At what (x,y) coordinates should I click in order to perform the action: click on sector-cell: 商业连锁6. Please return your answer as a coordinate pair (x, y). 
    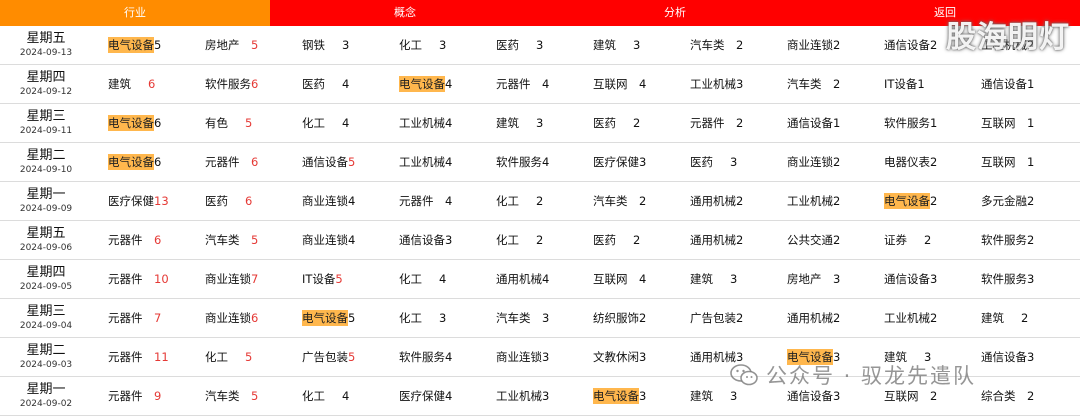
    Looking at the image, I should click on (253, 318).